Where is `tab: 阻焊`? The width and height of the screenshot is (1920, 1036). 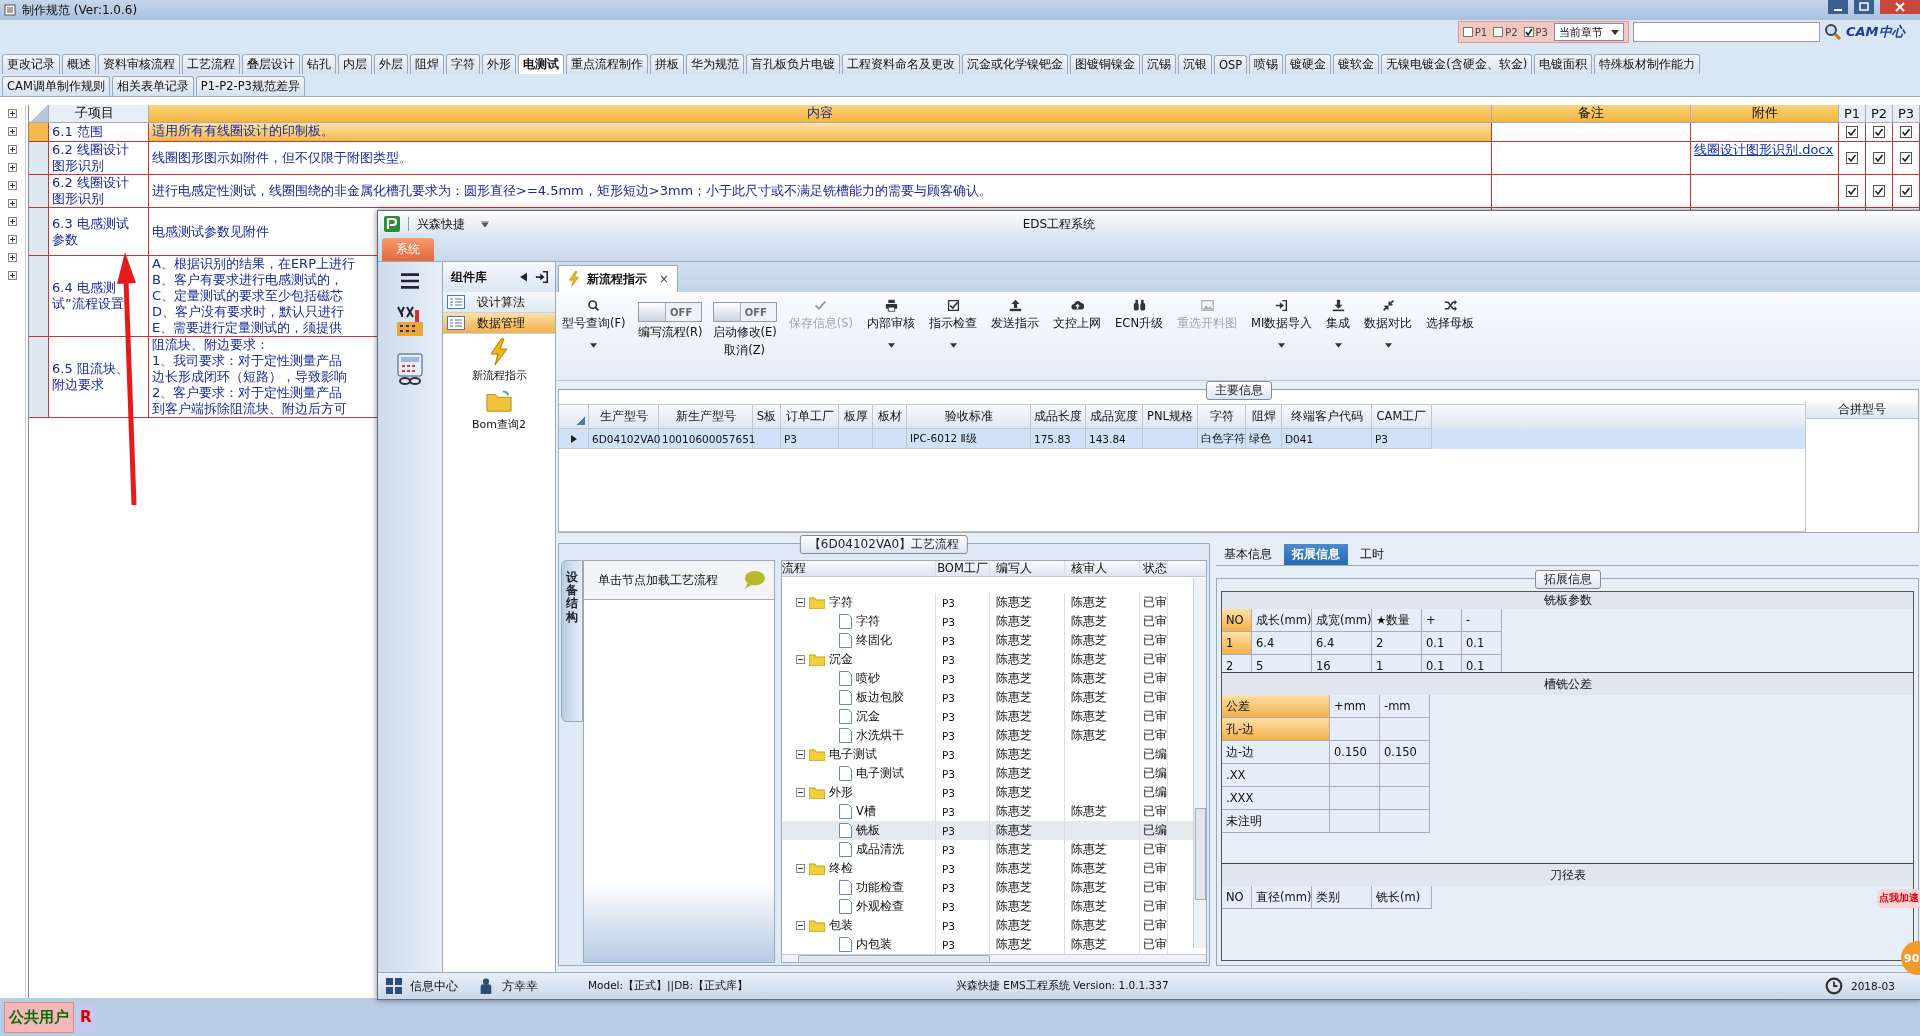
tab: 阻焊 is located at coordinates (427, 64).